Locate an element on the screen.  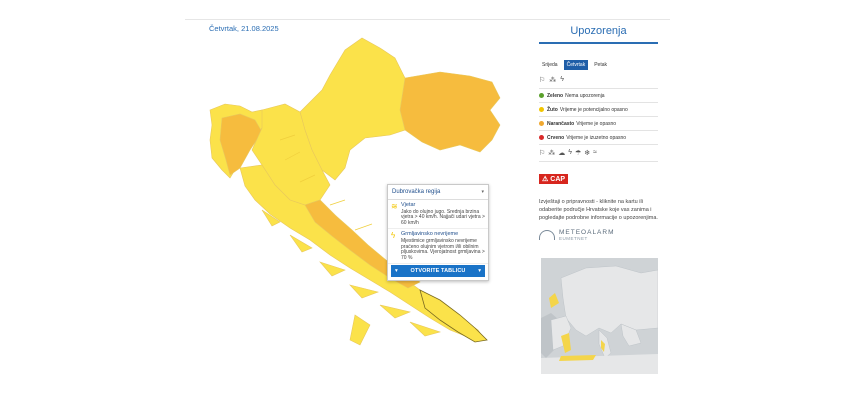
fog-icon: ☁ is located at coordinates (561, 153).